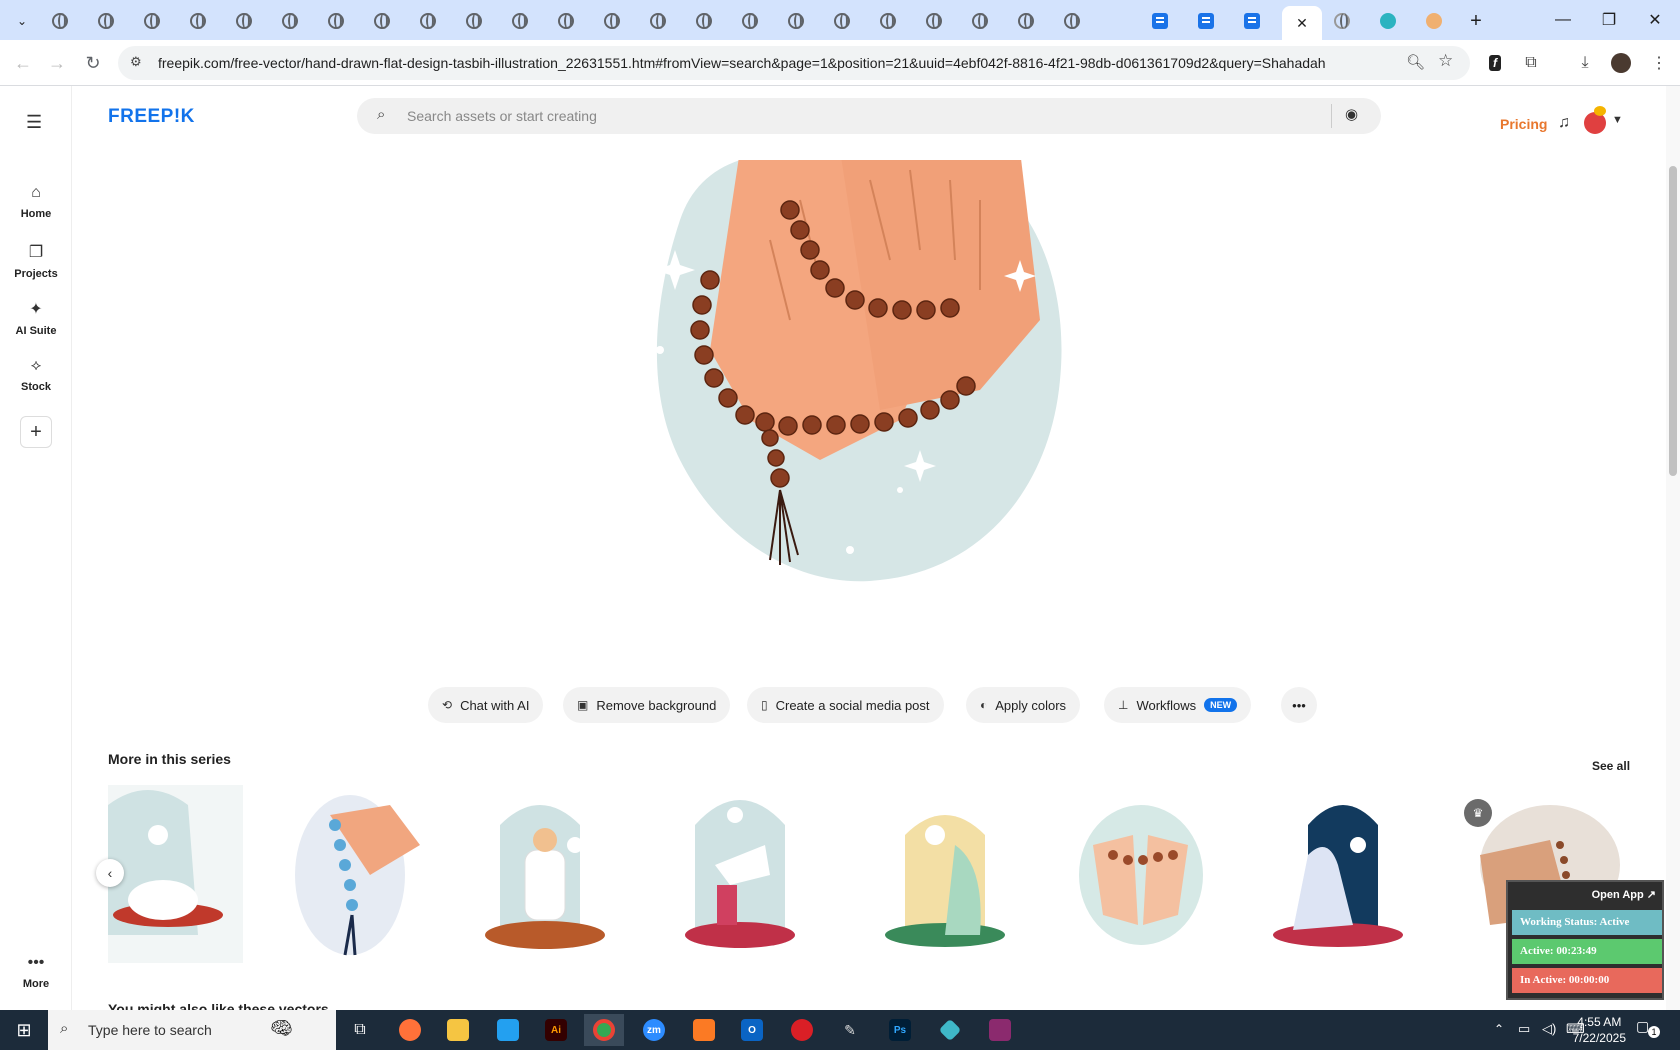  Describe the element at coordinates (1524, 1029) in the screenshot. I see `network-icon: ▭` at that location.